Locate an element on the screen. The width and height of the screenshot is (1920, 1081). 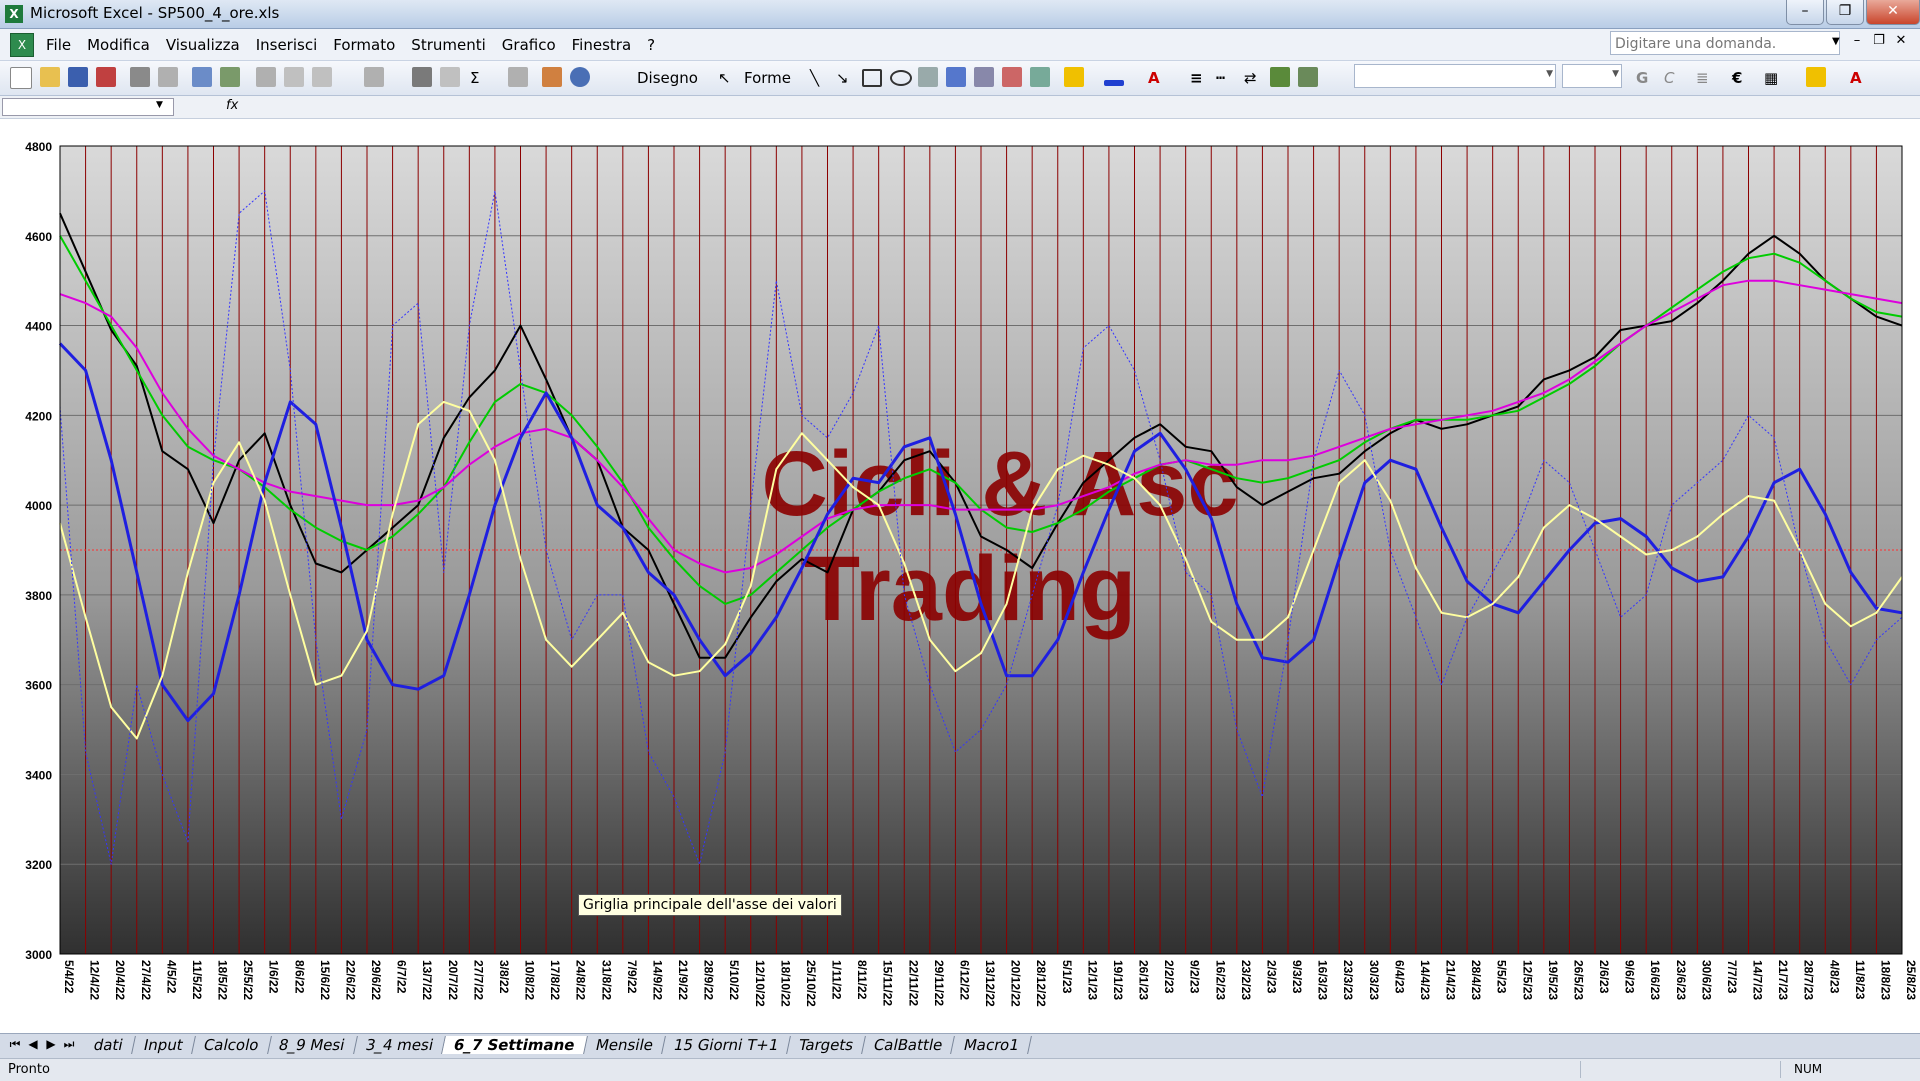
x-tick-label: 6/4/23 is located at coordinates (1399, 977).